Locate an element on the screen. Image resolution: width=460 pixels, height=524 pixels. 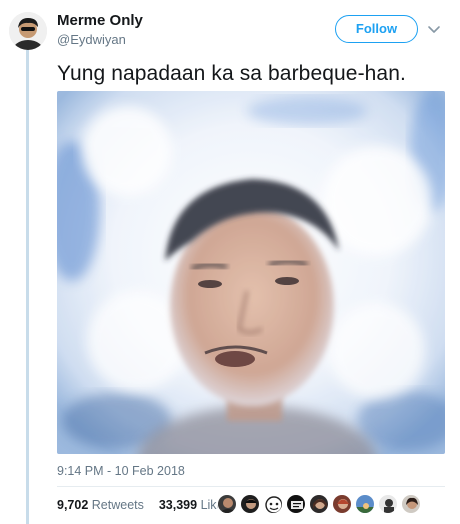
retweets-count: 9,702 is located at coordinates (72, 505).